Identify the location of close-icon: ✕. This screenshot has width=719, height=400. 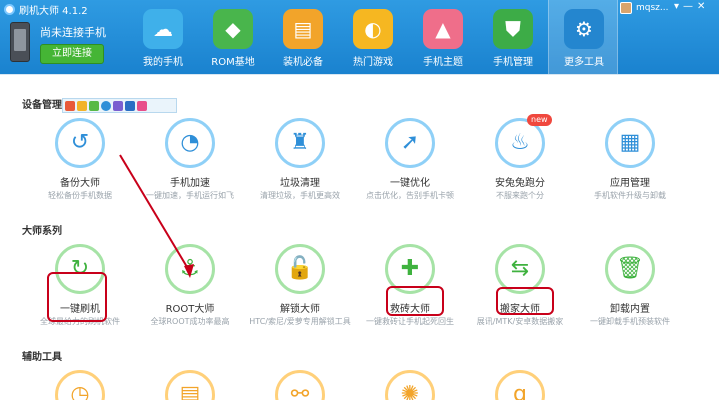
(701, 6).